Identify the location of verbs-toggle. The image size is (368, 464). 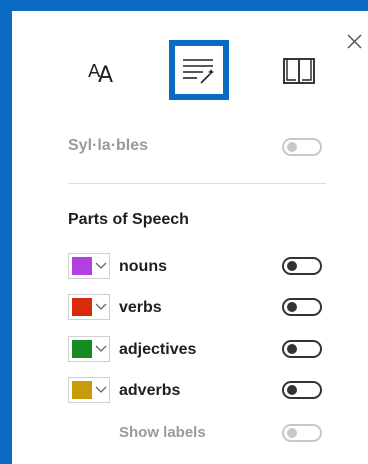
(302, 307).